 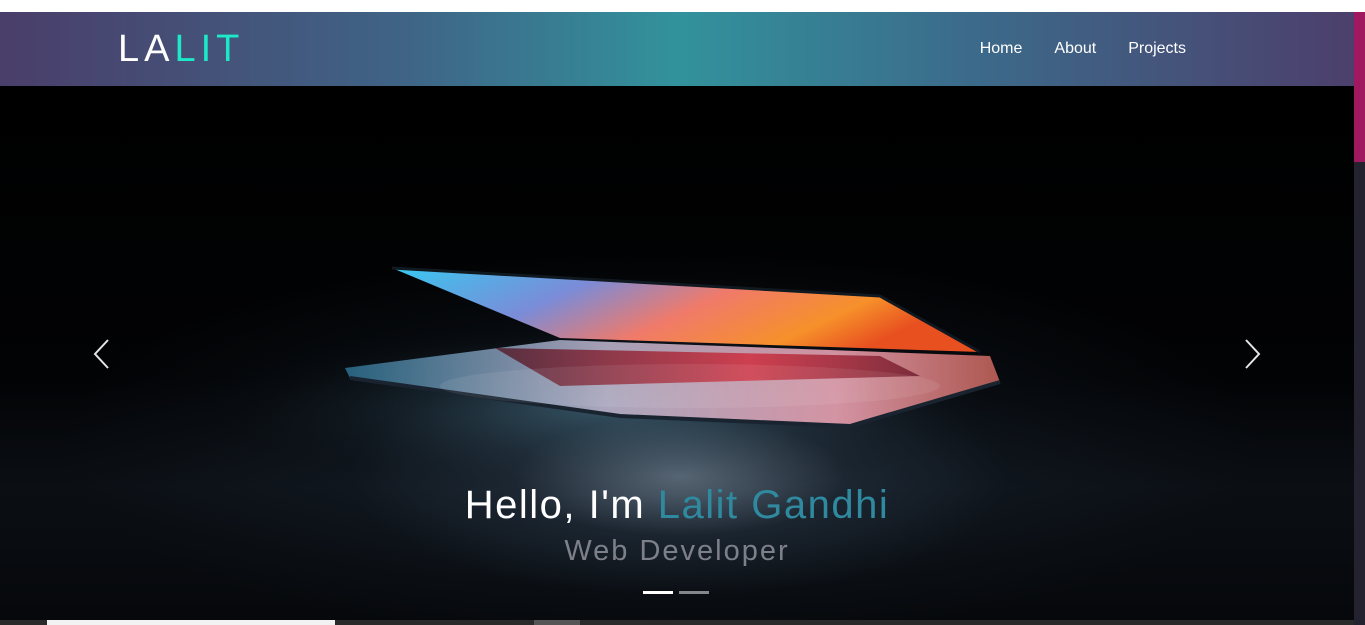 I want to click on logo-text-part2: LIT, so click(x=209, y=49).